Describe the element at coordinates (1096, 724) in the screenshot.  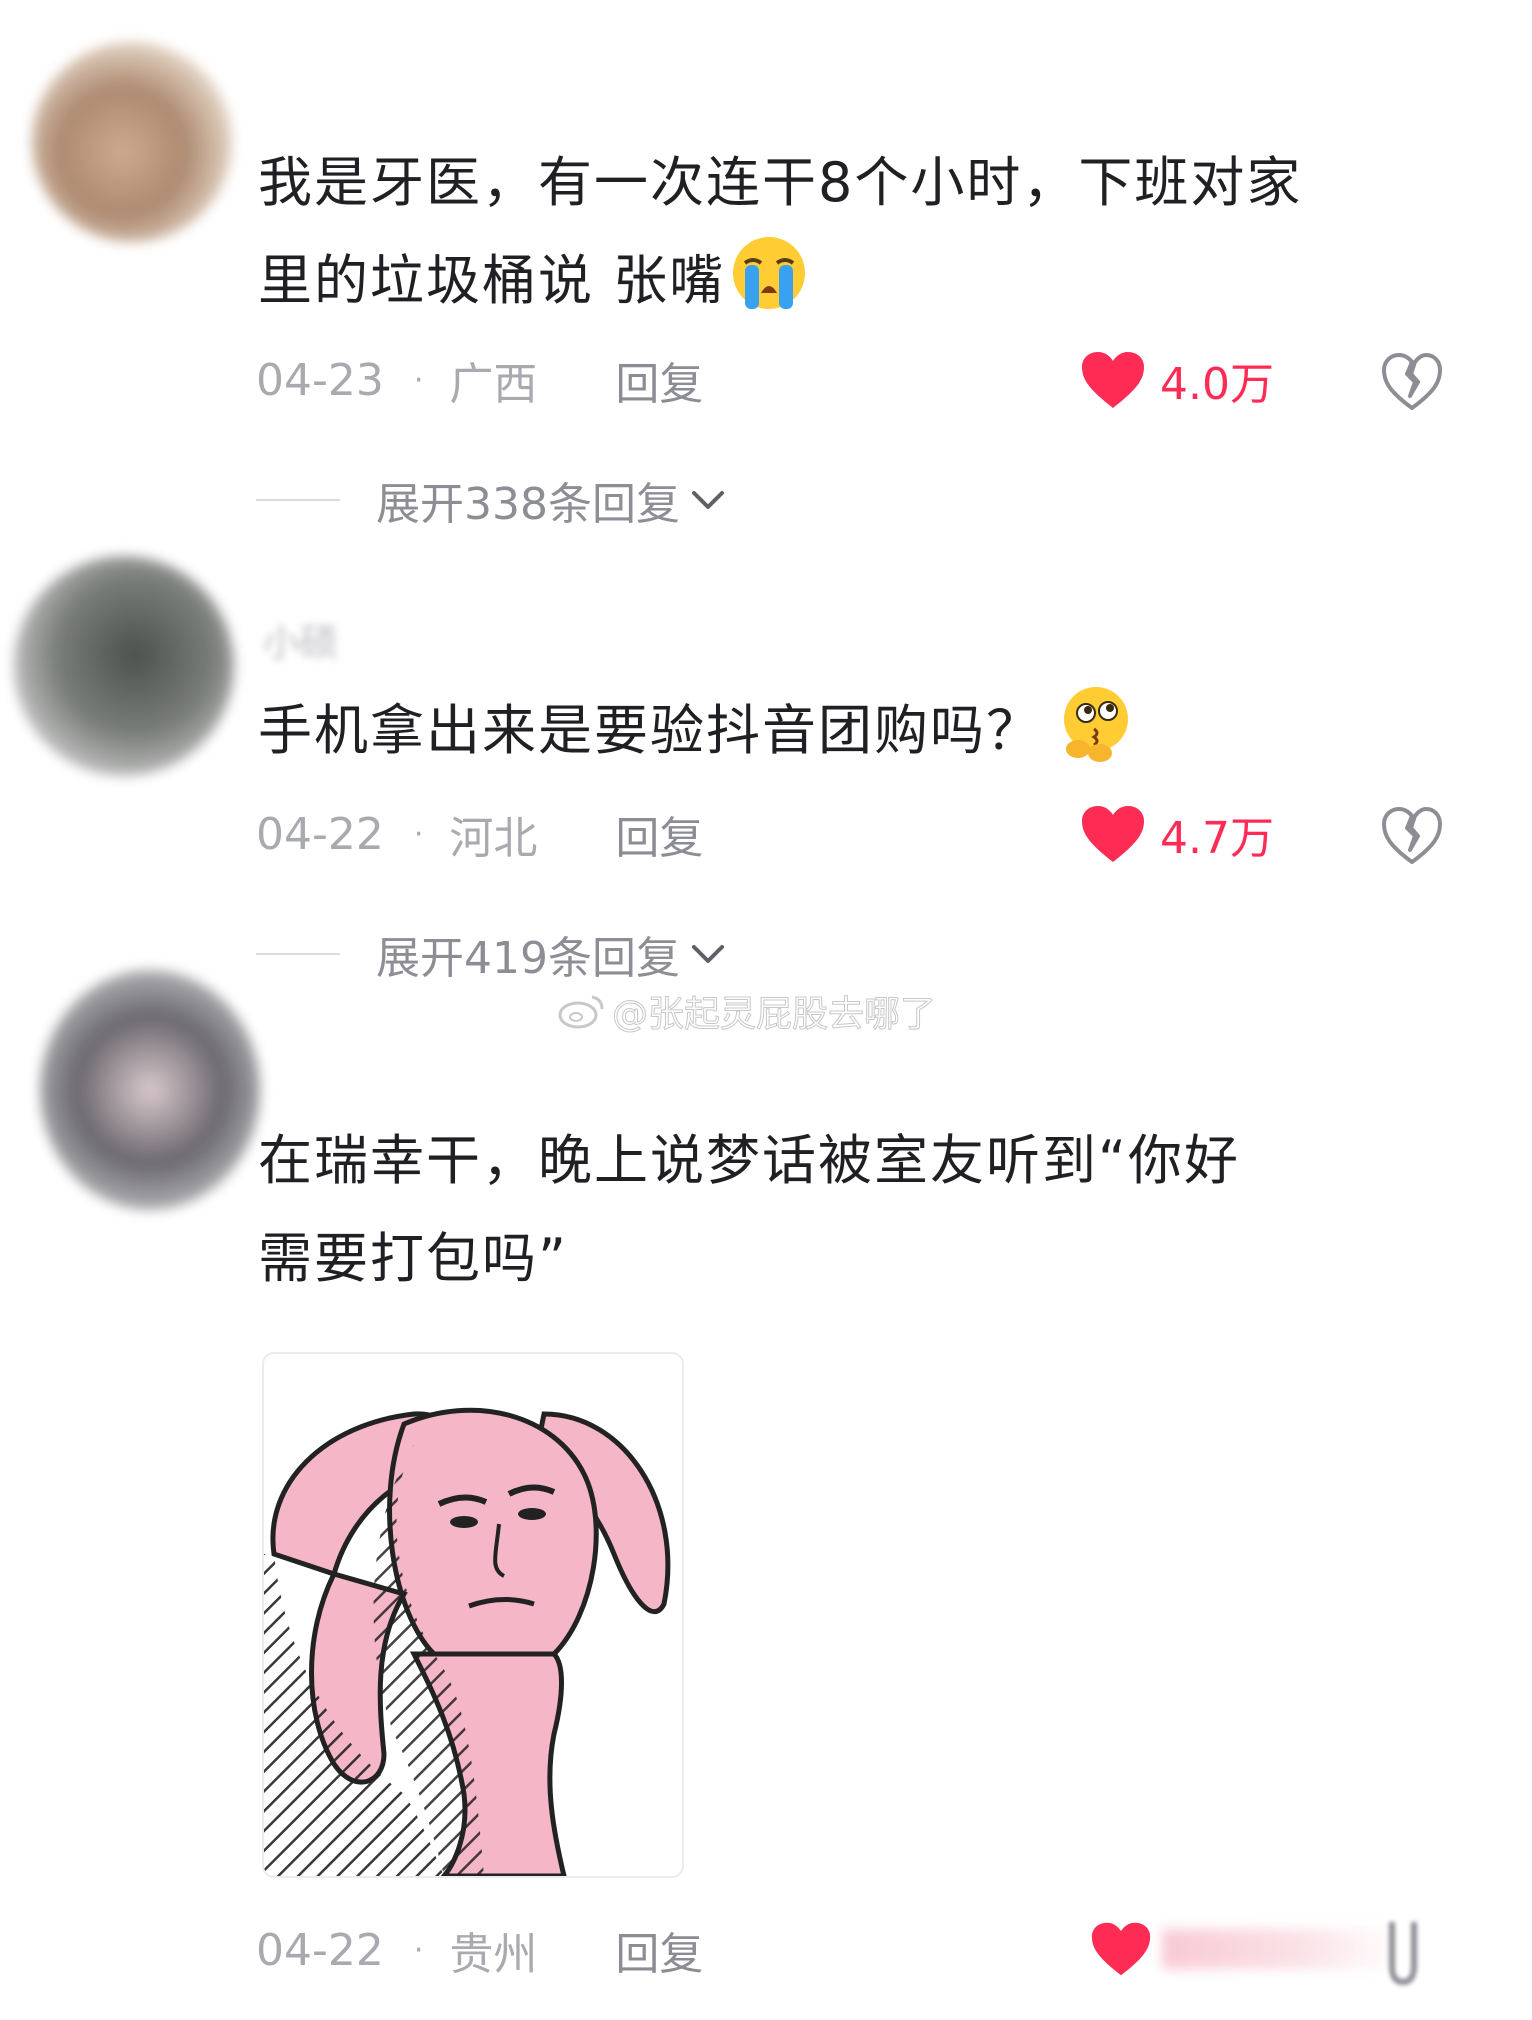
I see `thinking-blowing-kiss-face-icon` at that location.